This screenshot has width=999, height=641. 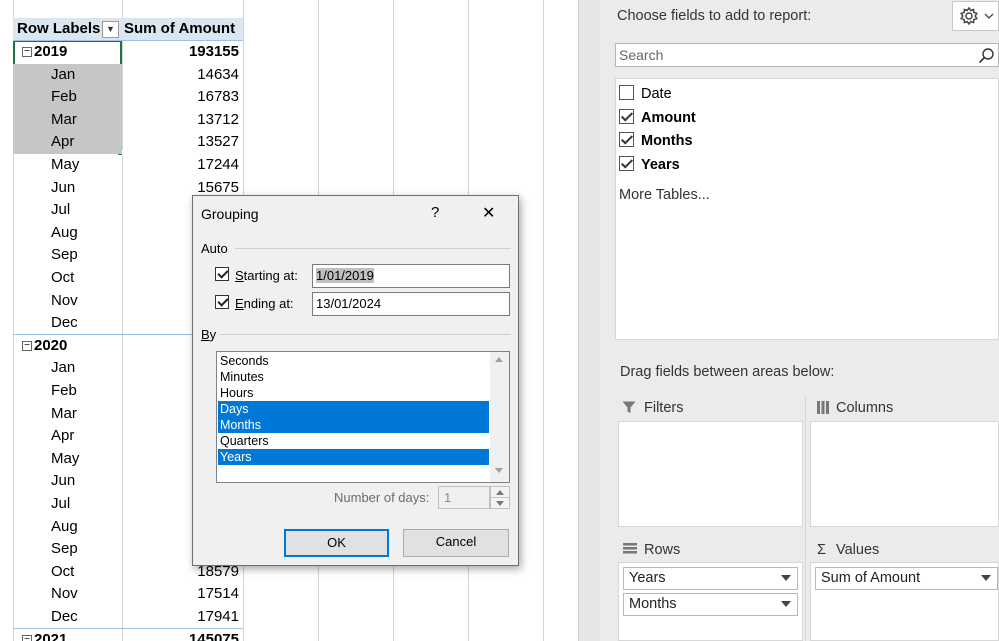 I want to click on number-of-days-label: Number of days:, so click(x=382, y=497).